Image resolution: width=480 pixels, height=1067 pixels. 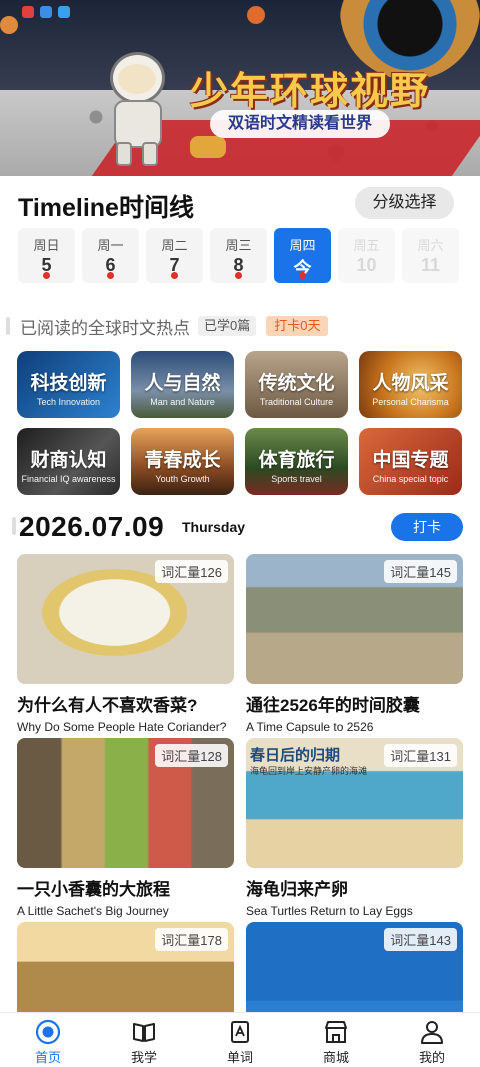 What do you see at coordinates (410, 402) in the screenshot?
I see `category-subtitle: Personal Charisma` at bounding box center [410, 402].